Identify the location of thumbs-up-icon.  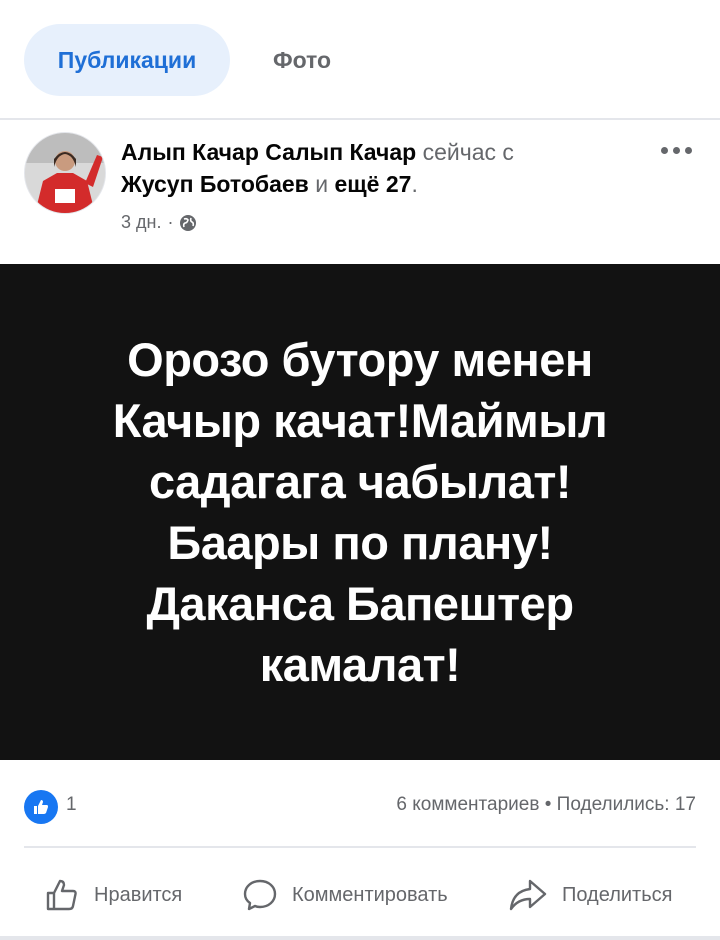
(41, 807).